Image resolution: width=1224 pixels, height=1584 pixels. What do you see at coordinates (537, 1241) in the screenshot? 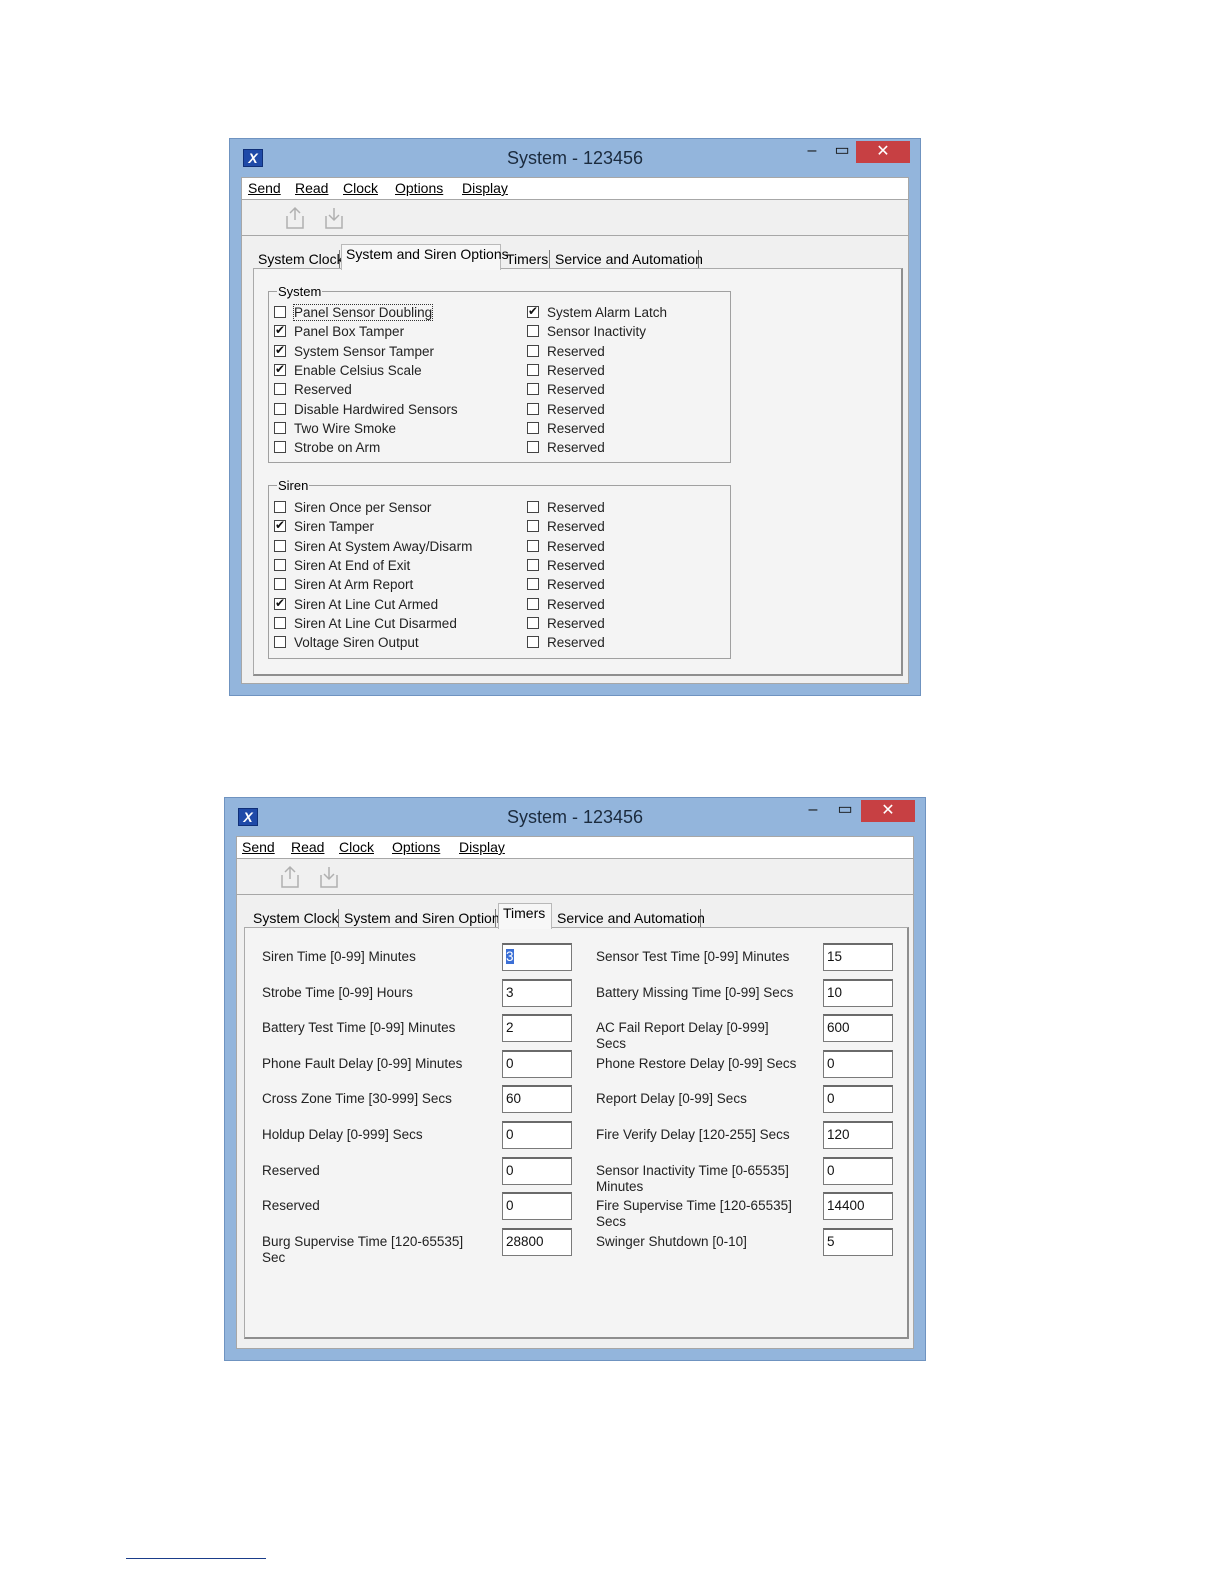
I see `timer-input: 28800` at bounding box center [537, 1241].